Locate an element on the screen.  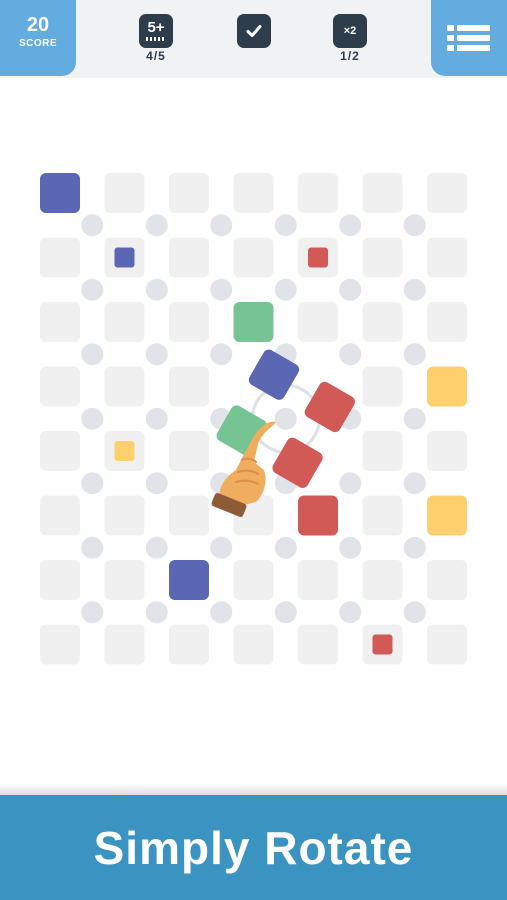
tile-red-large is located at coordinates (318, 515).